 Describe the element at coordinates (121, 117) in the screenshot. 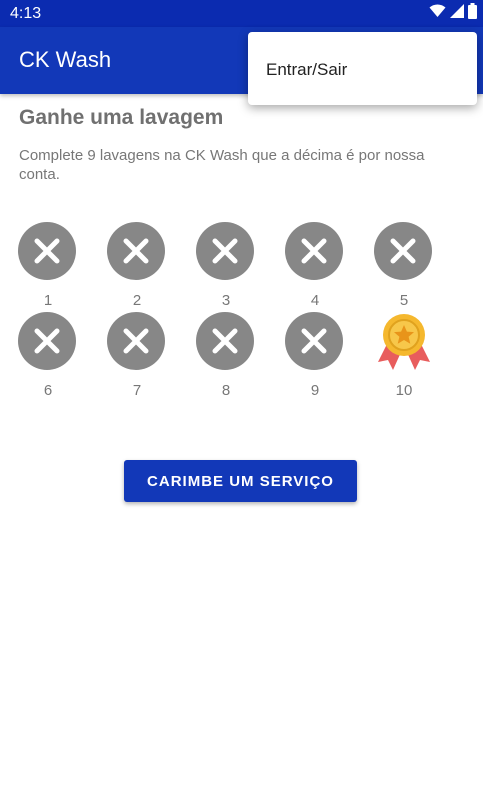

I see `card-heading: Ganhe uma lavagem` at that location.